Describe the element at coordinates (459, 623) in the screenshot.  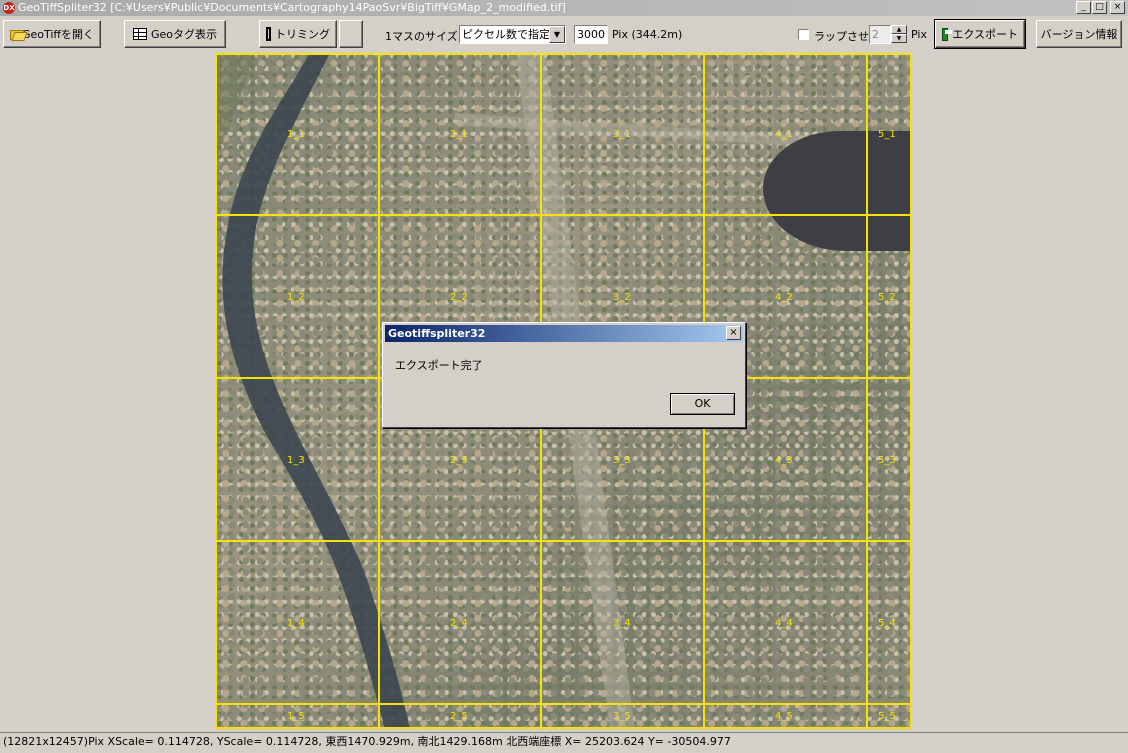
I see `cell-label: 2_4` at that location.